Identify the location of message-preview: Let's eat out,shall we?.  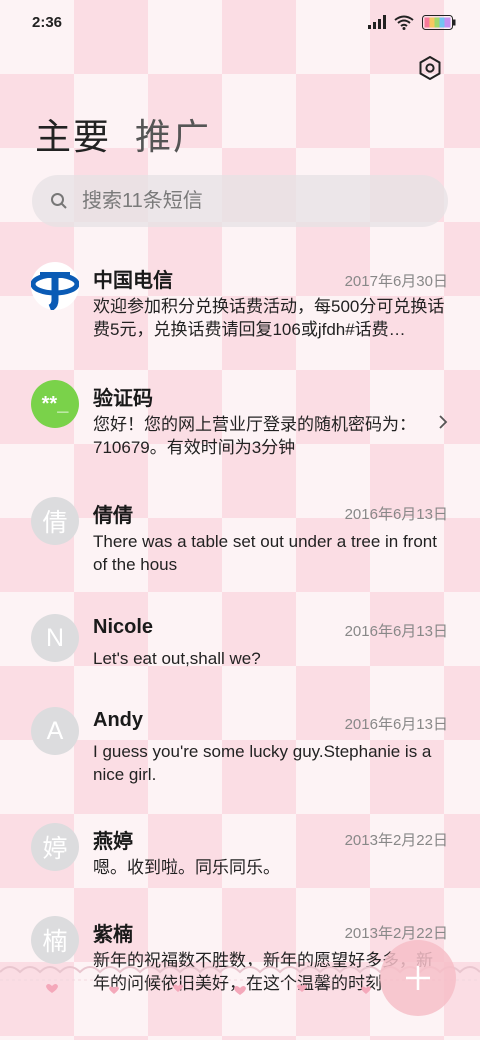
(177, 658).